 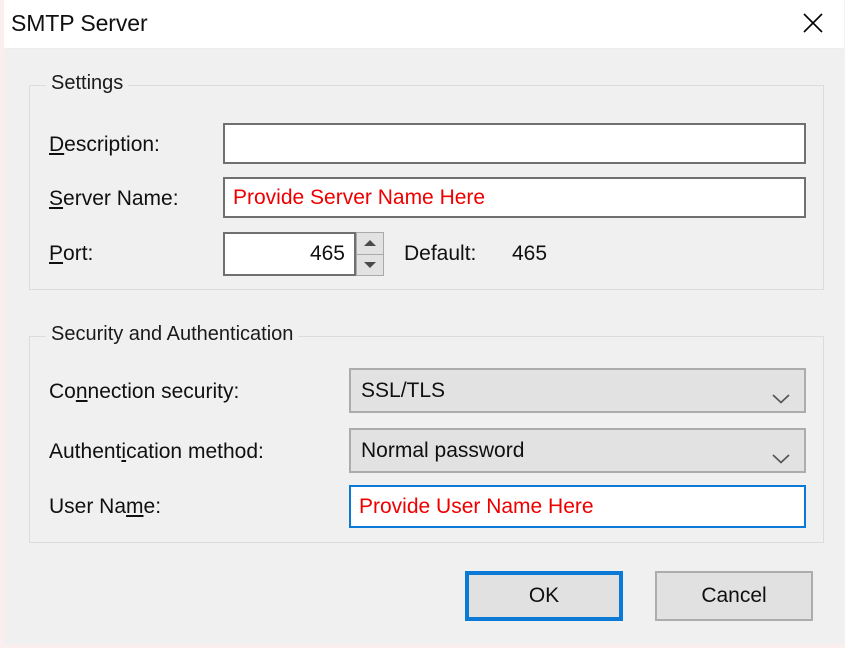 I want to click on connection-security-label-accelerator: n, so click(x=81, y=391).